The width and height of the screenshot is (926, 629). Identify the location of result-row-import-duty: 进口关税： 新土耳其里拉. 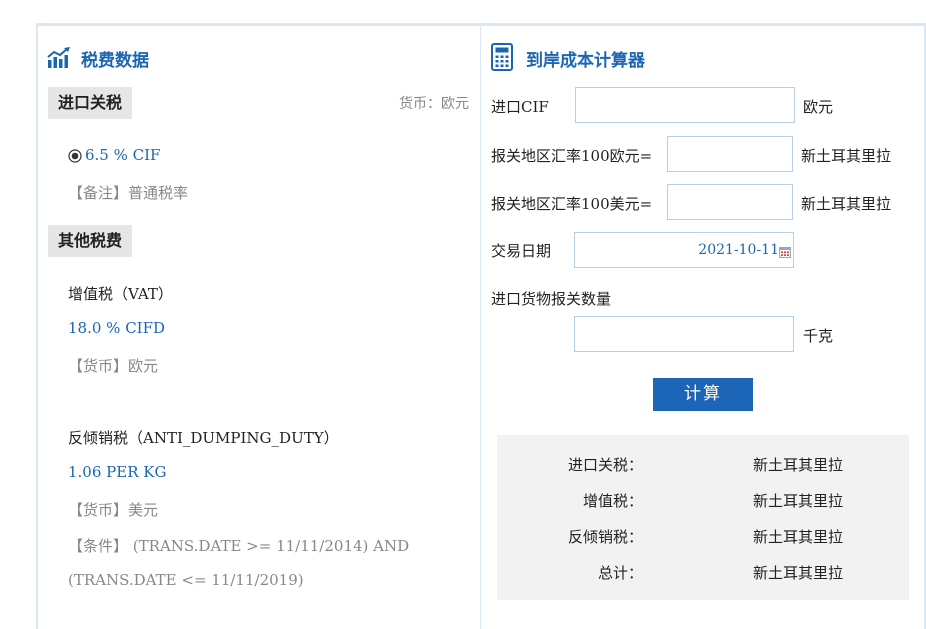
(703, 466).